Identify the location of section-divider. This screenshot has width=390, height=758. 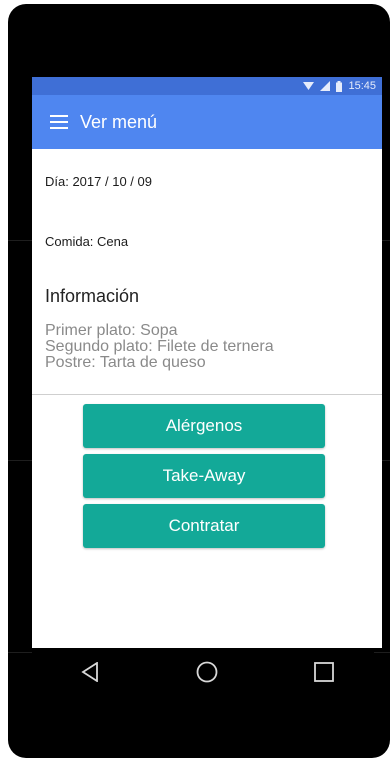
(207, 394).